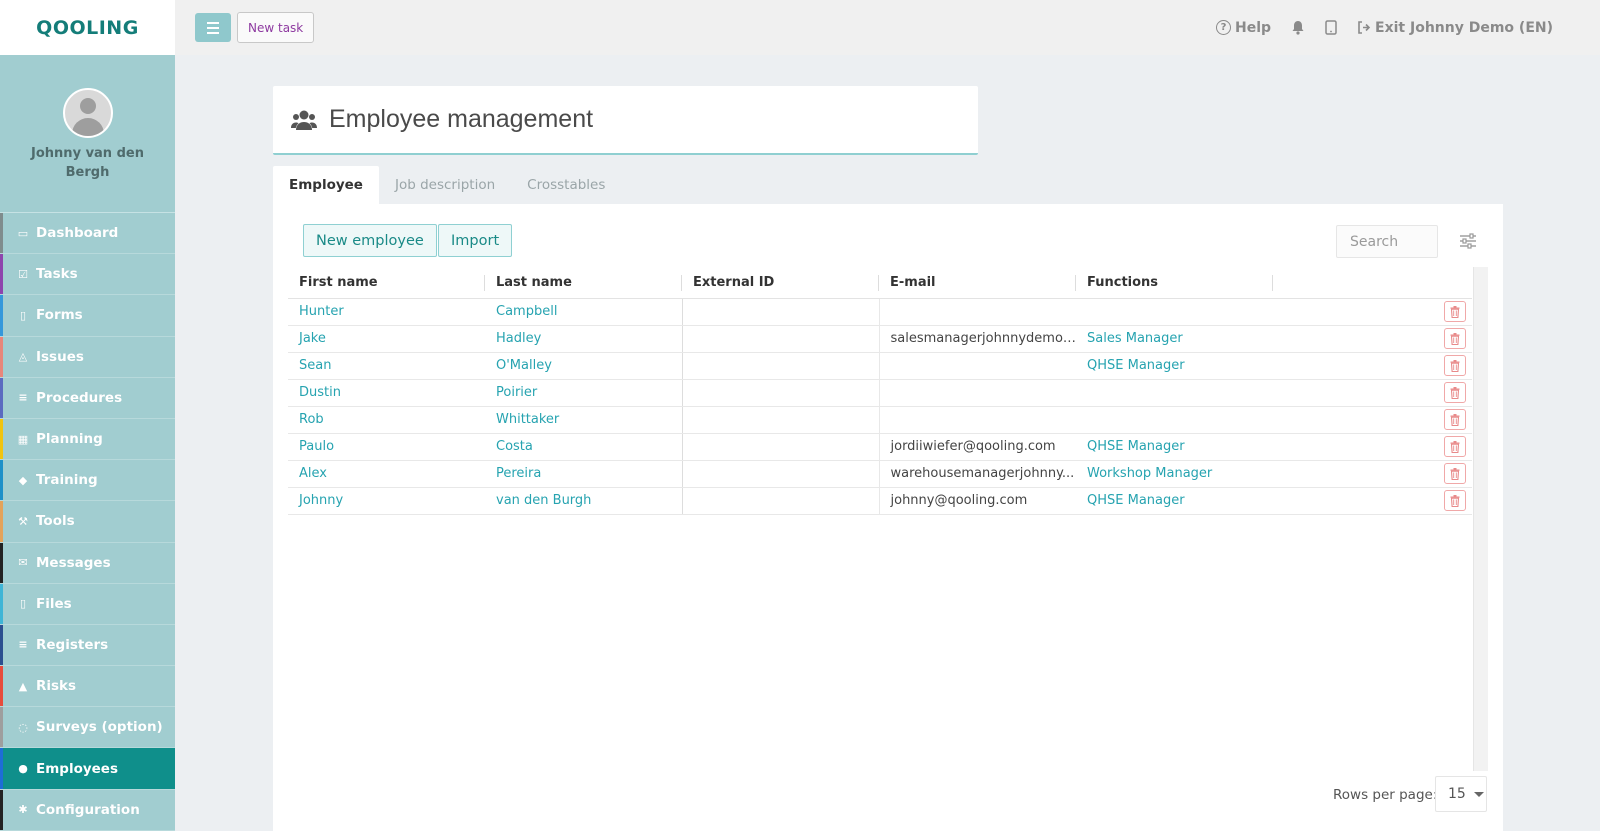 The image size is (1600, 831). What do you see at coordinates (386, 312) in the screenshot?
I see `first-name-cell: Hunter` at bounding box center [386, 312].